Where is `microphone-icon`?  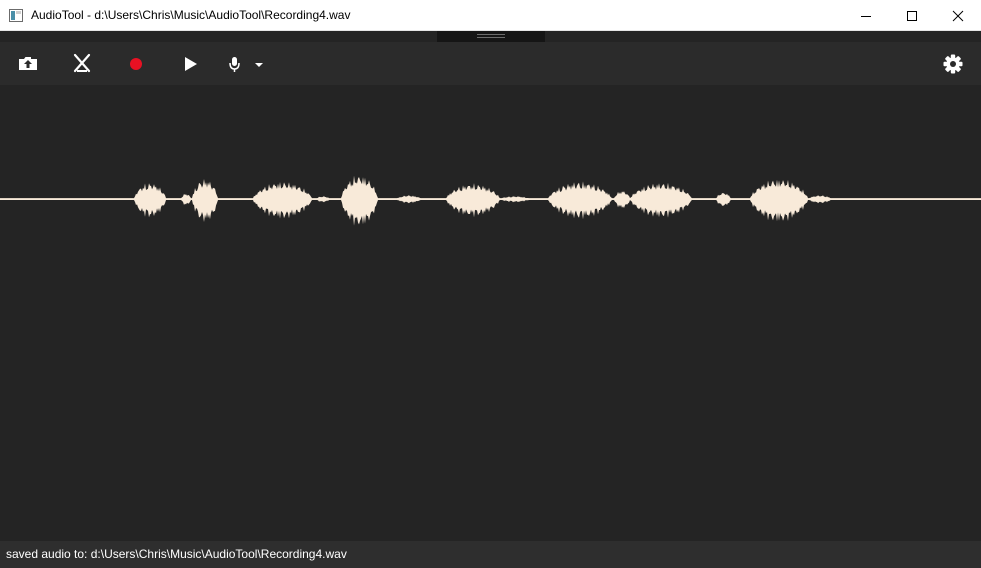 microphone-icon is located at coordinates (234, 64).